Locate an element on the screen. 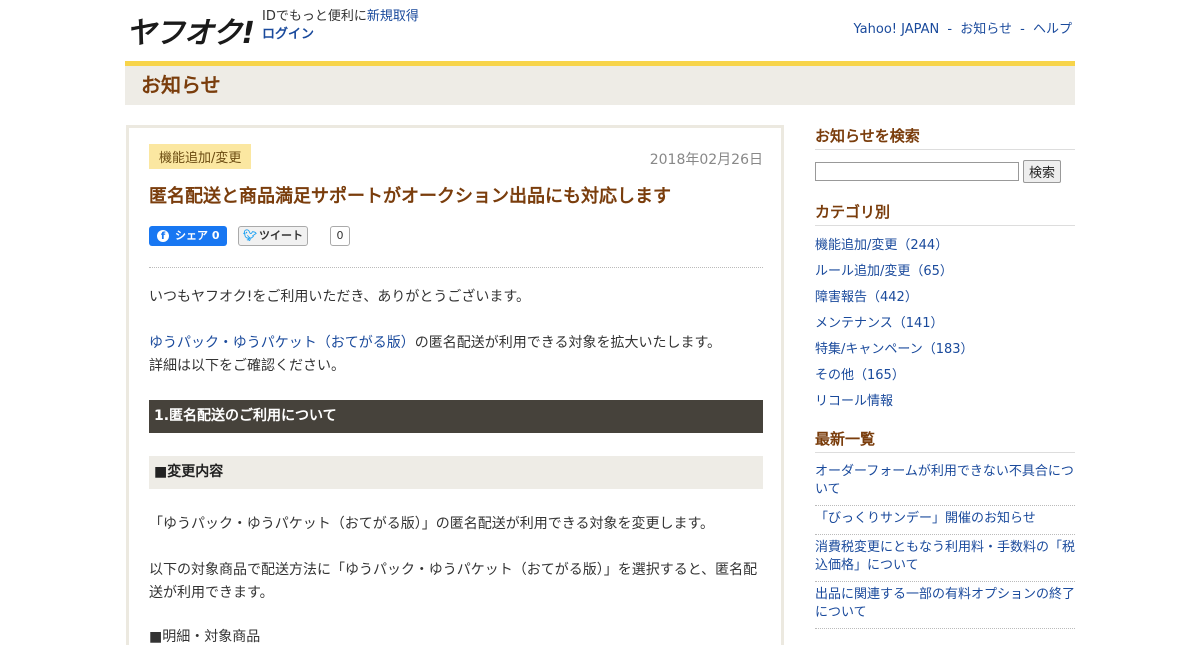  intro-text: の匿名配送が利用できる対象を拡大いたします。 is located at coordinates (568, 343).